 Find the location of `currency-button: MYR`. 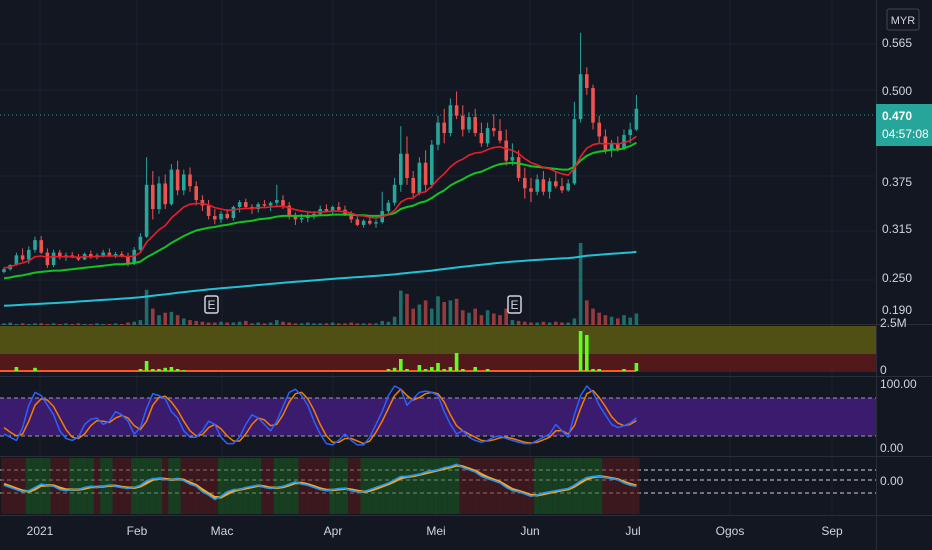

currency-button: MYR is located at coordinates (903, 19).